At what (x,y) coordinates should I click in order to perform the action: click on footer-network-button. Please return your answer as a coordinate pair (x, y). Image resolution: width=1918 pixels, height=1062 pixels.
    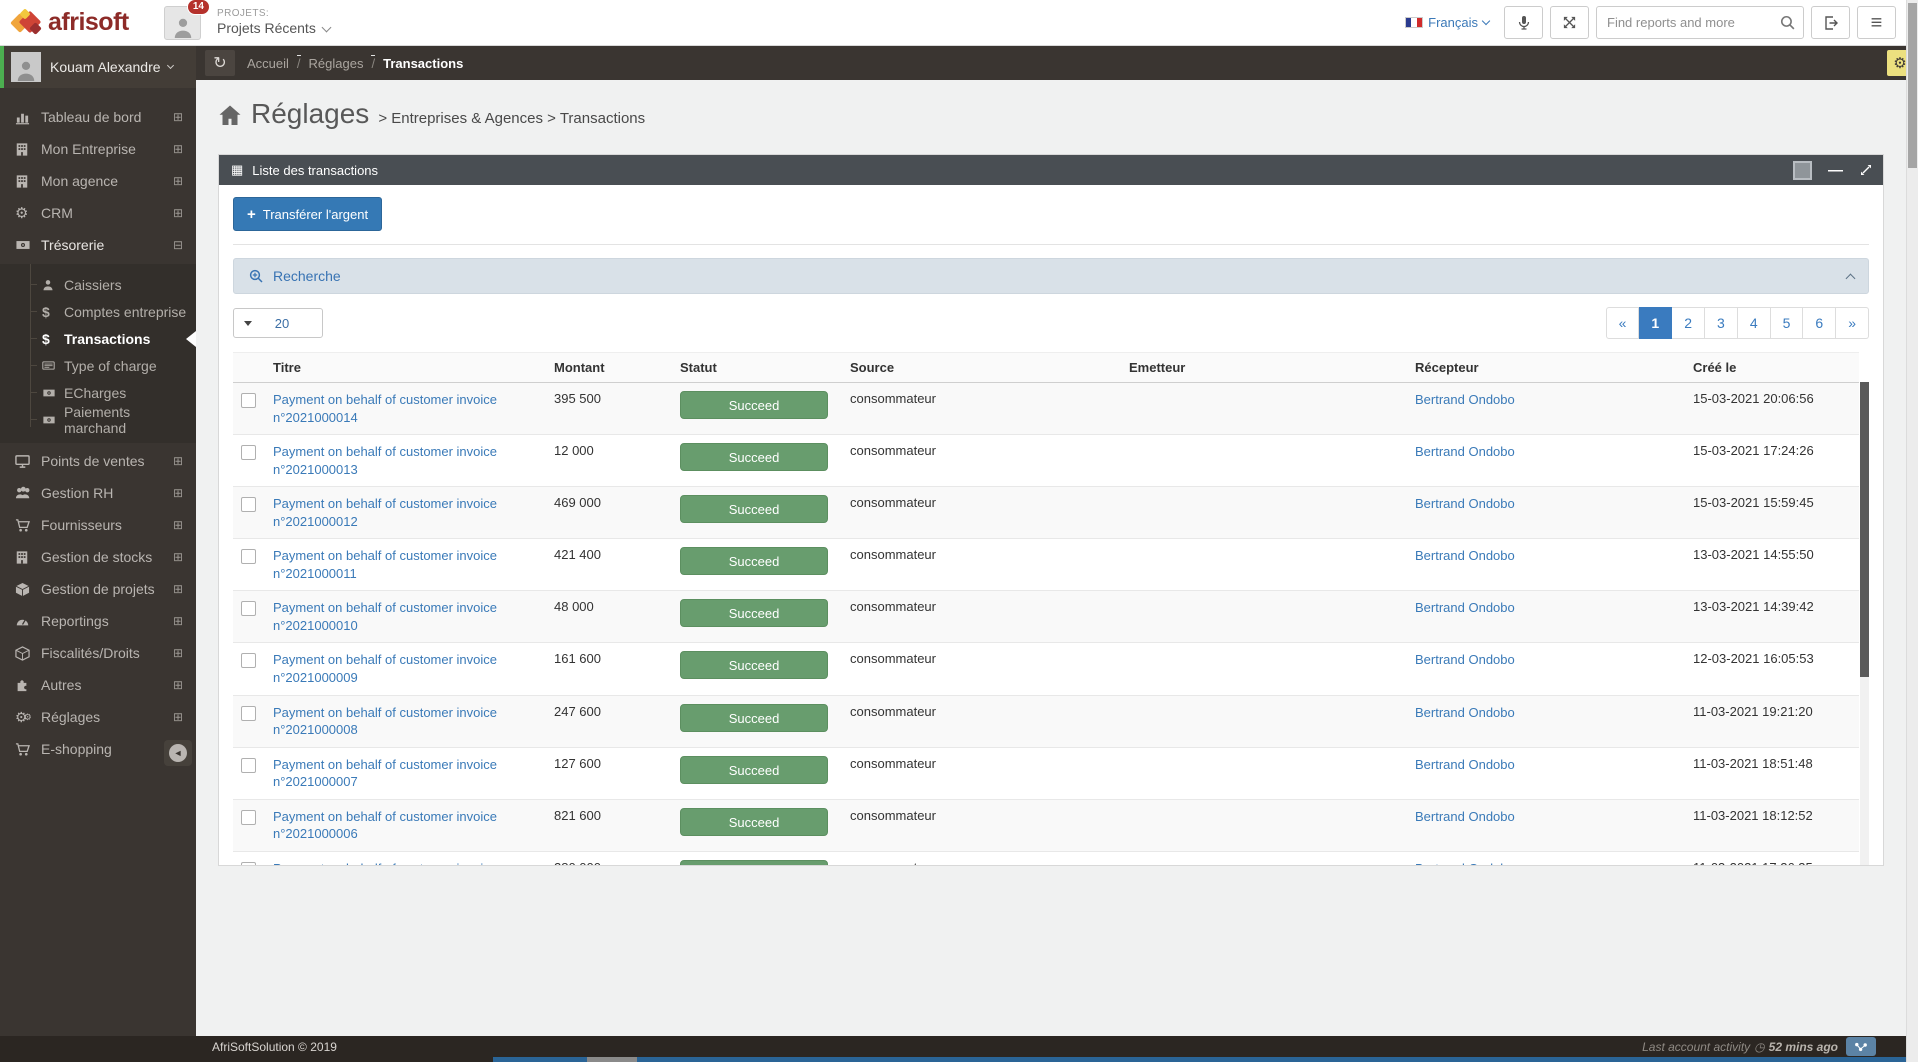
    Looking at the image, I should click on (1861, 1046).